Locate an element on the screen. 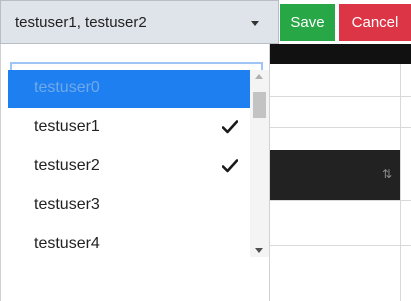 The height and width of the screenshot is (301, 411). user-multiselect: testuser1, testuser2 is located at coordinates (139, 22).